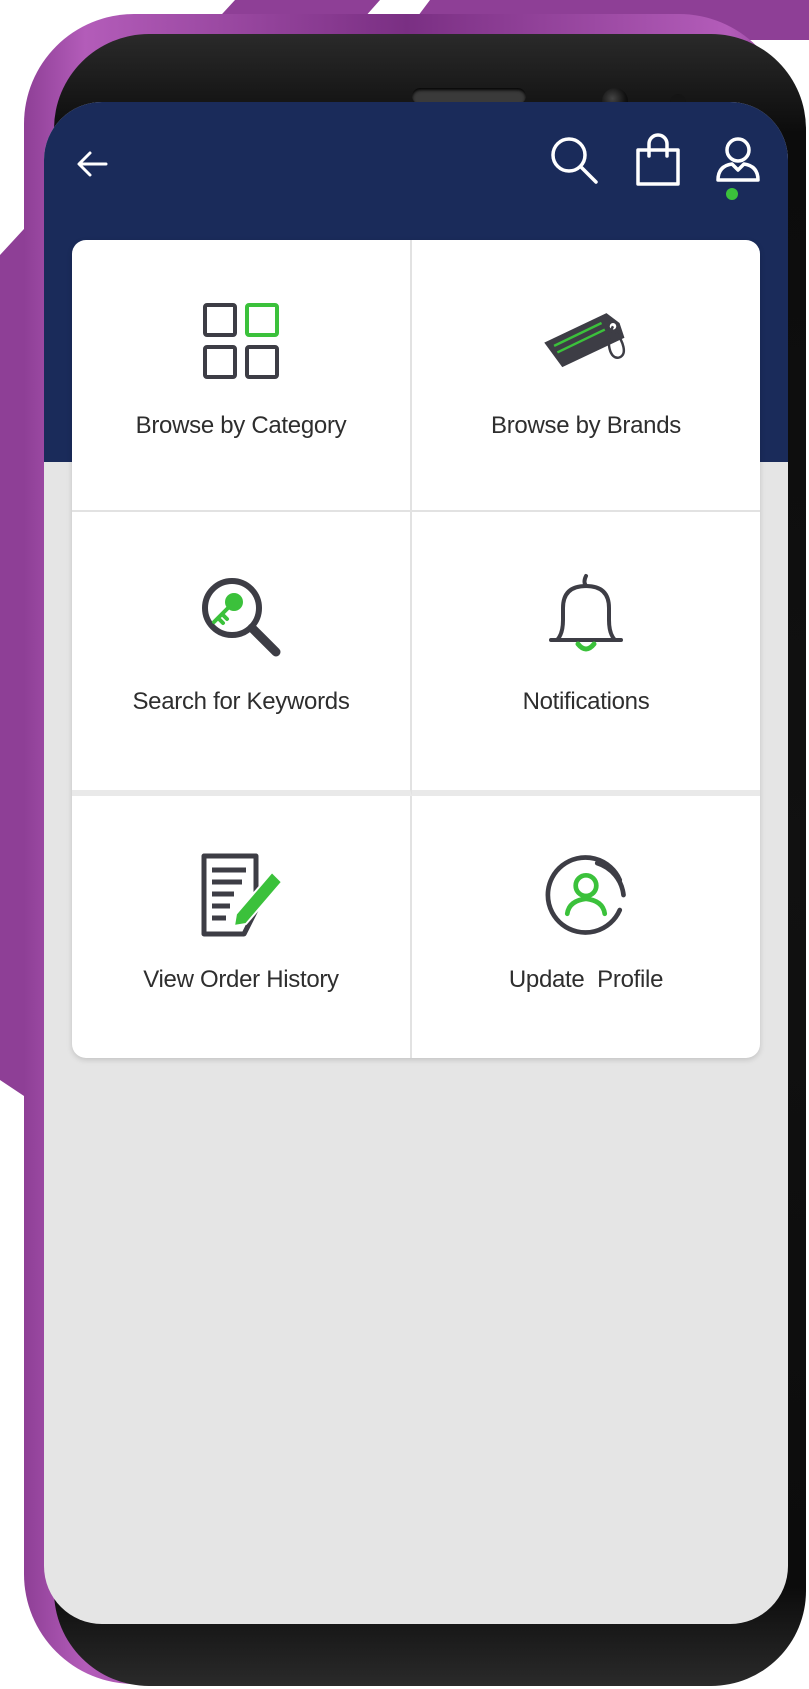 The width and height of the screenshot is (809, 1689). I want to click on search-button, so click(574, 160).